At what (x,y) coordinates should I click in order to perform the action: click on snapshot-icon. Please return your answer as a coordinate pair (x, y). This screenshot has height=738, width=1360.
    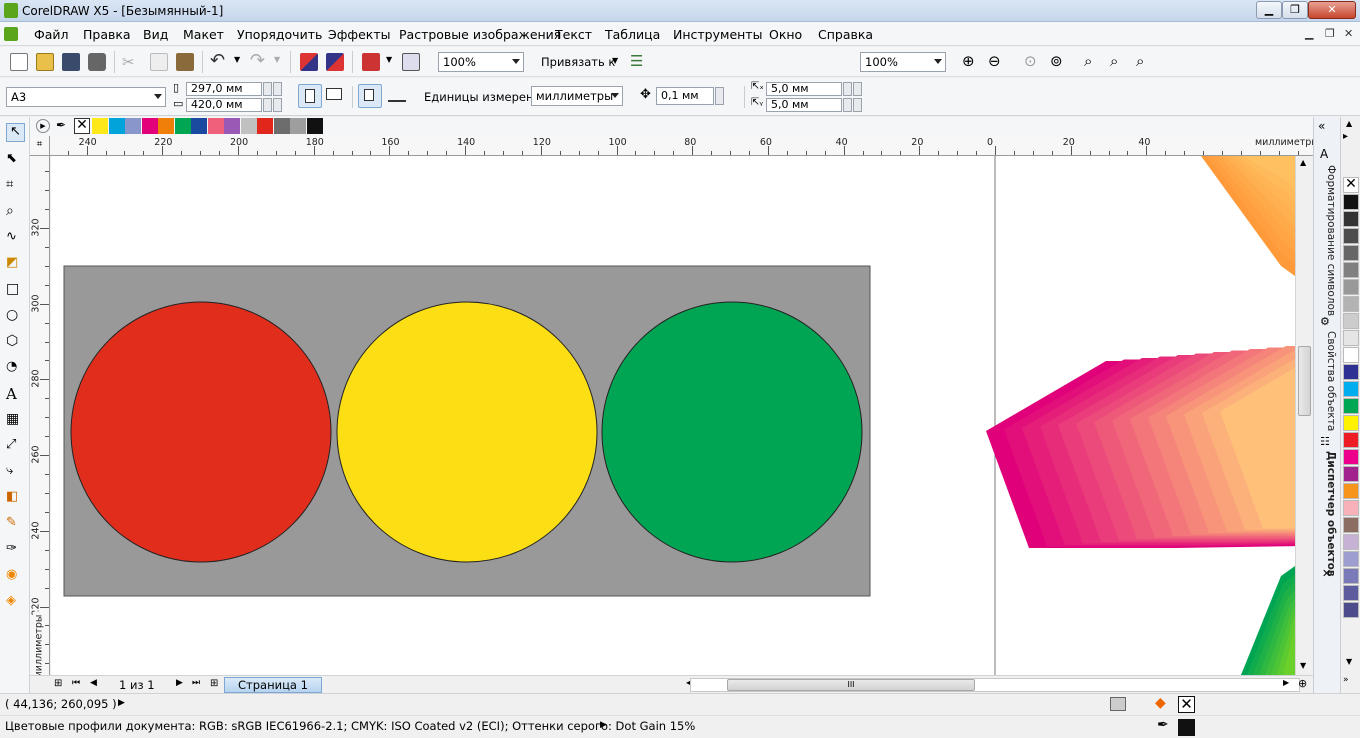
    Looking at the image, I should click on (1118, 704).